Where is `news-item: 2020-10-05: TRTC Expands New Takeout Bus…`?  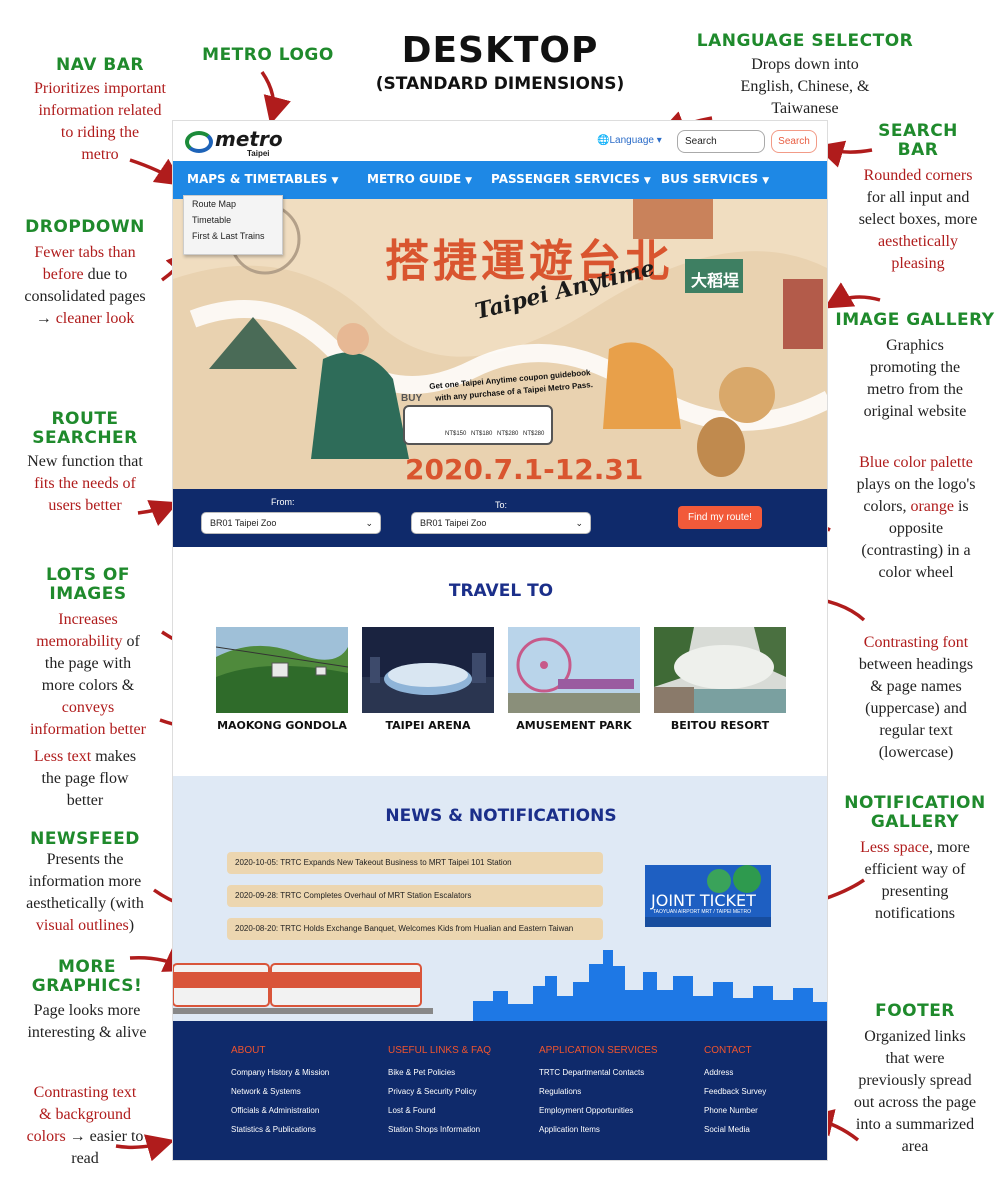 news-item: 2020-10-05: TRTC Expands New Takeout Bus… is located at coordinates (415, 863).